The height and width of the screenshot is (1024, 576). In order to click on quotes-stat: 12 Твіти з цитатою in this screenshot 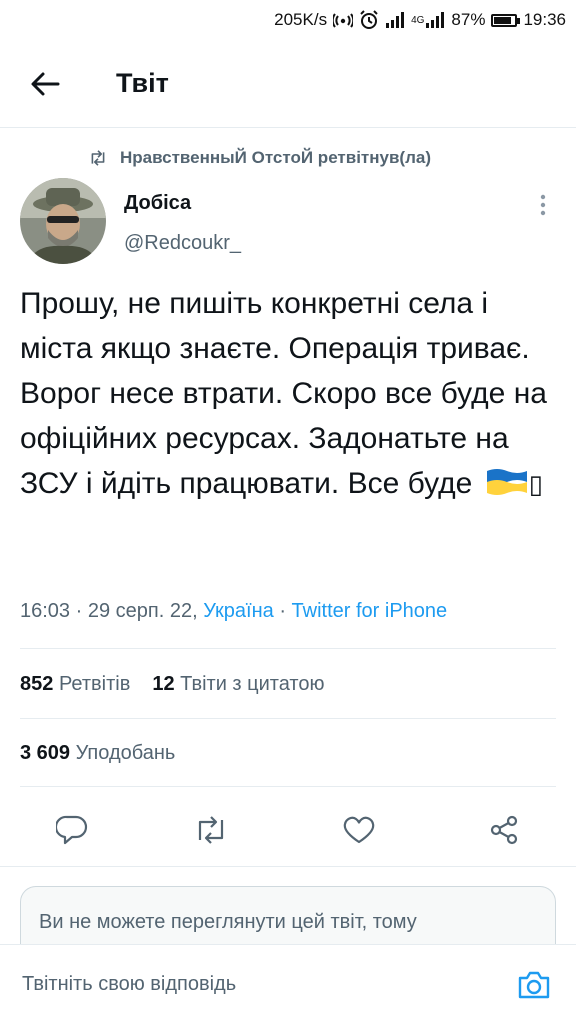, I will do `click(238, 684)`.